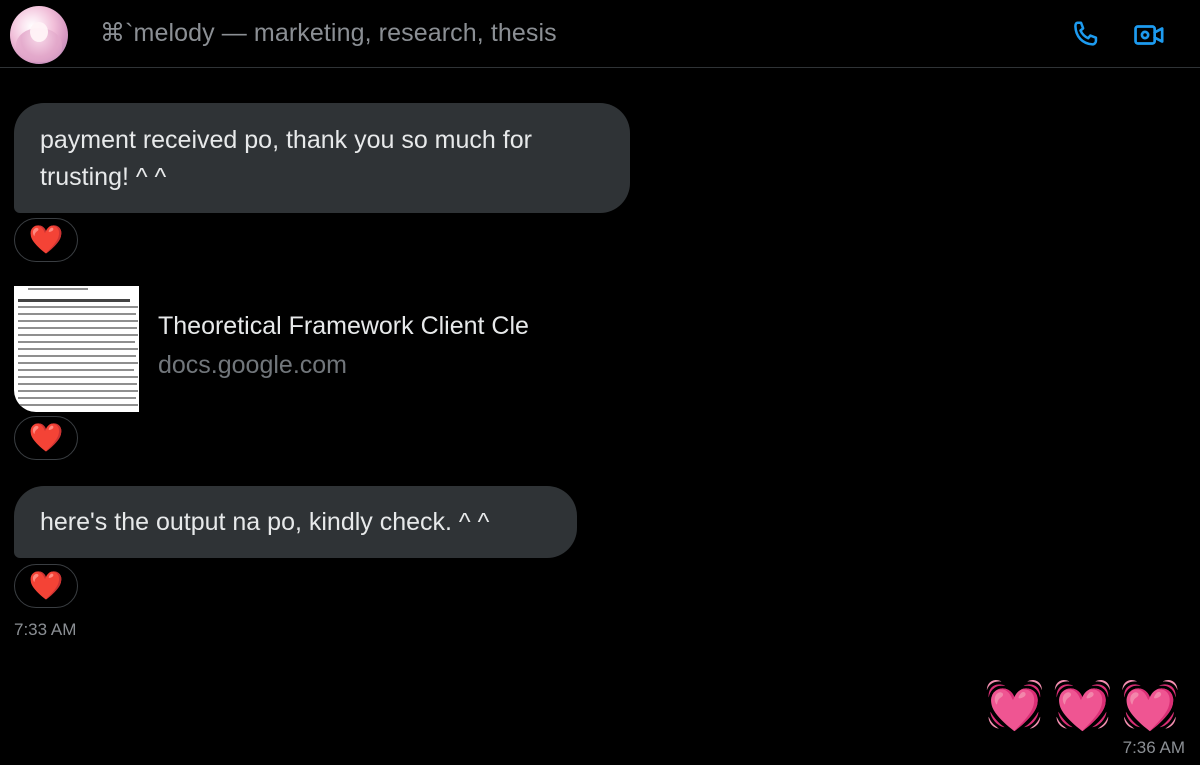  What do you see at coordinates (45, 629) in the screenshot?
I see `message-timestamp: 7:33 AM` at bounding box center [45, 629].